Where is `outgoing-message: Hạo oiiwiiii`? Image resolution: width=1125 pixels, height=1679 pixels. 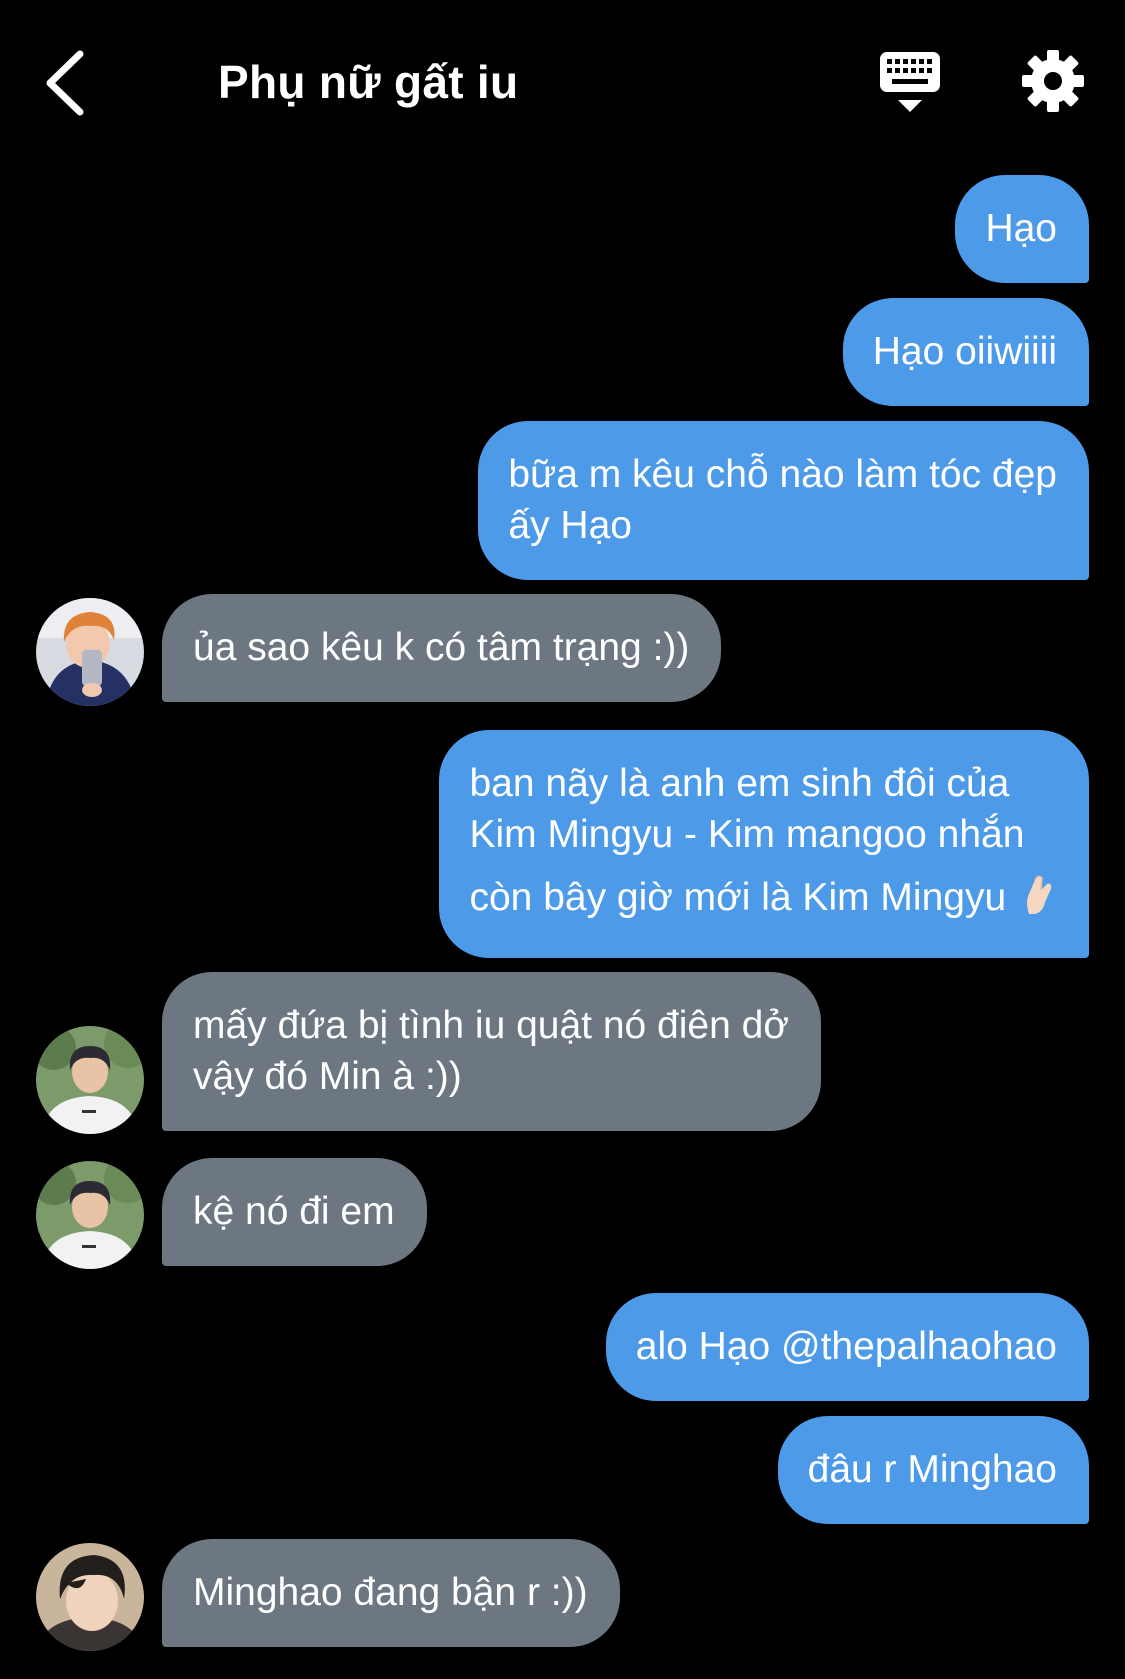 outgoing-message: Hạo oiiwiiii is located at coordinates (965, 352).